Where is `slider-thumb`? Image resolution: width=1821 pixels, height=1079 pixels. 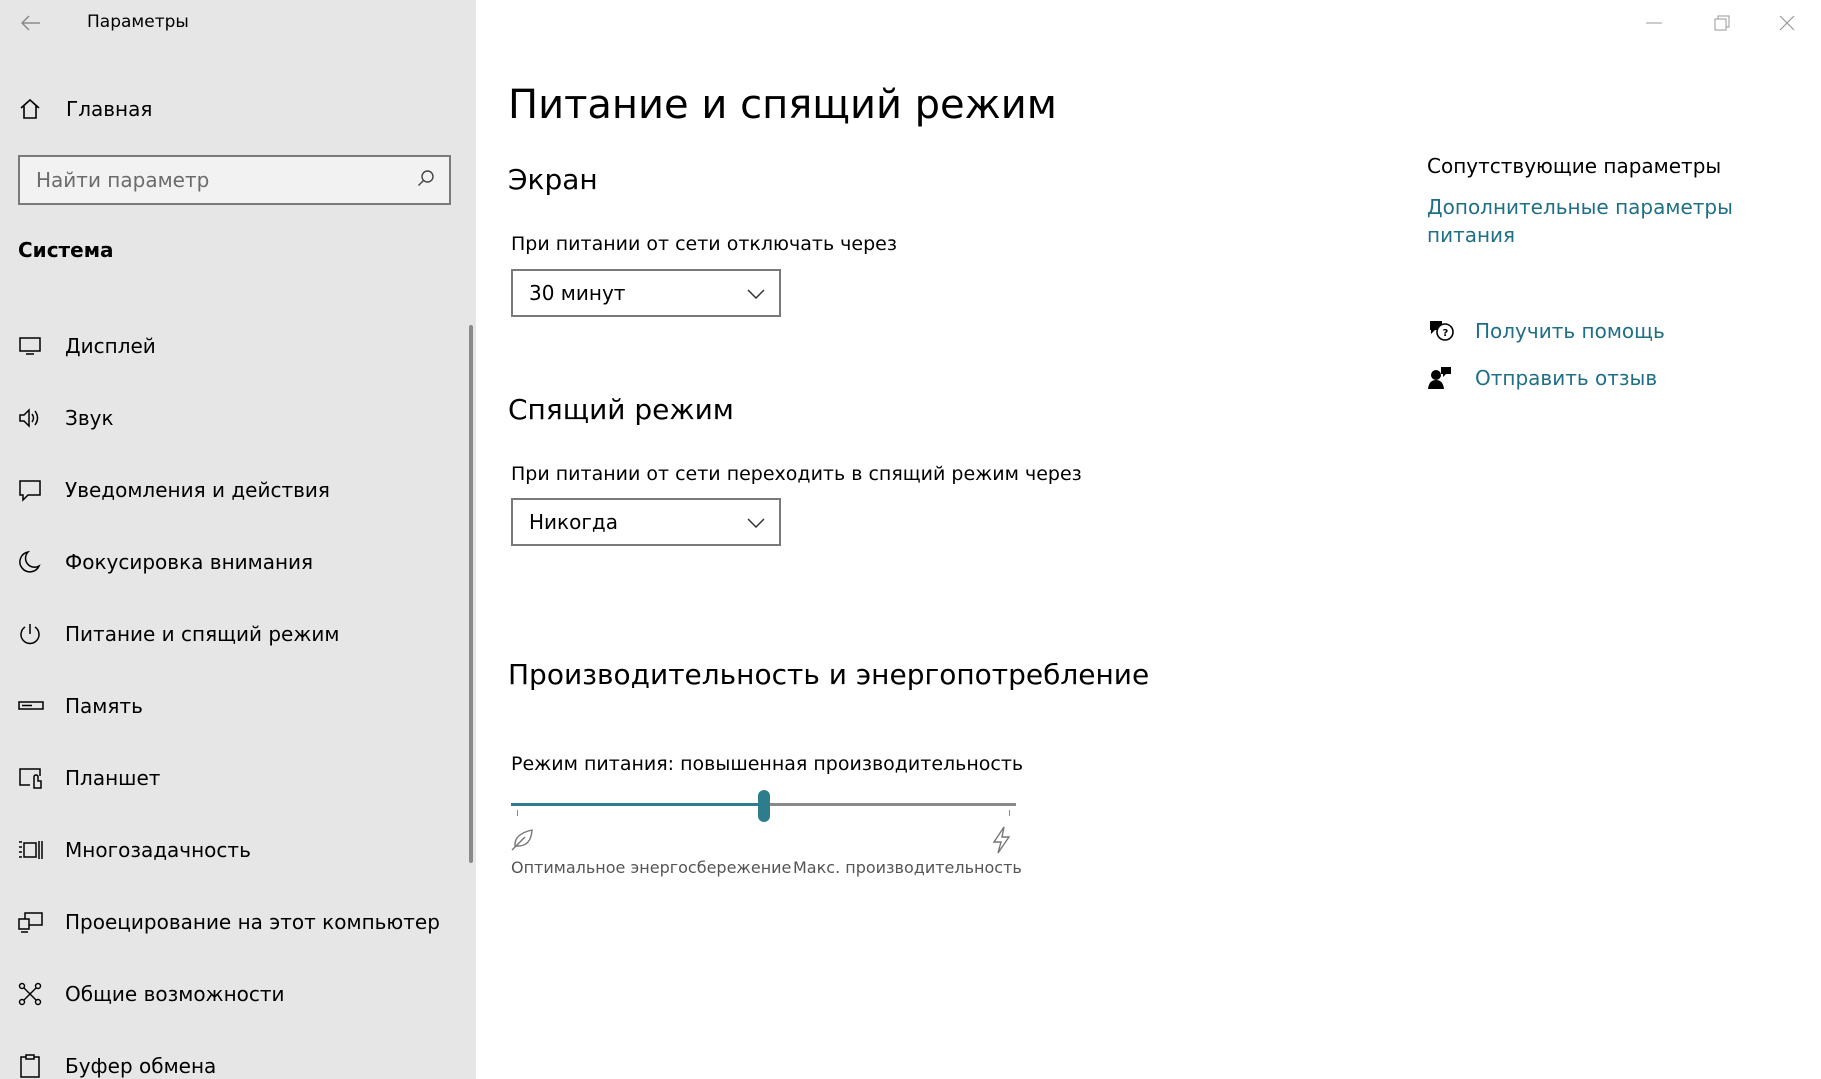 slider-thumb is located at coordinates (764, 806).